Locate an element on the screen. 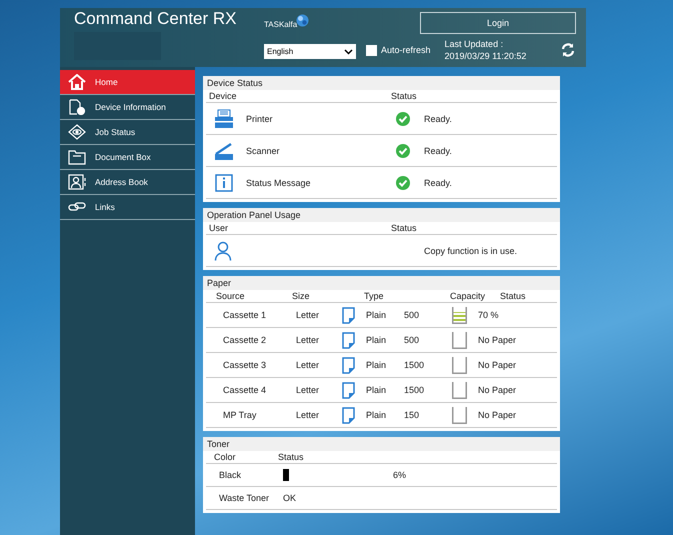 The height and width of the screenshot is (535, 673). last-updated-time: 2019/03/29 11:20:52 is located at coordinates (485, 56).